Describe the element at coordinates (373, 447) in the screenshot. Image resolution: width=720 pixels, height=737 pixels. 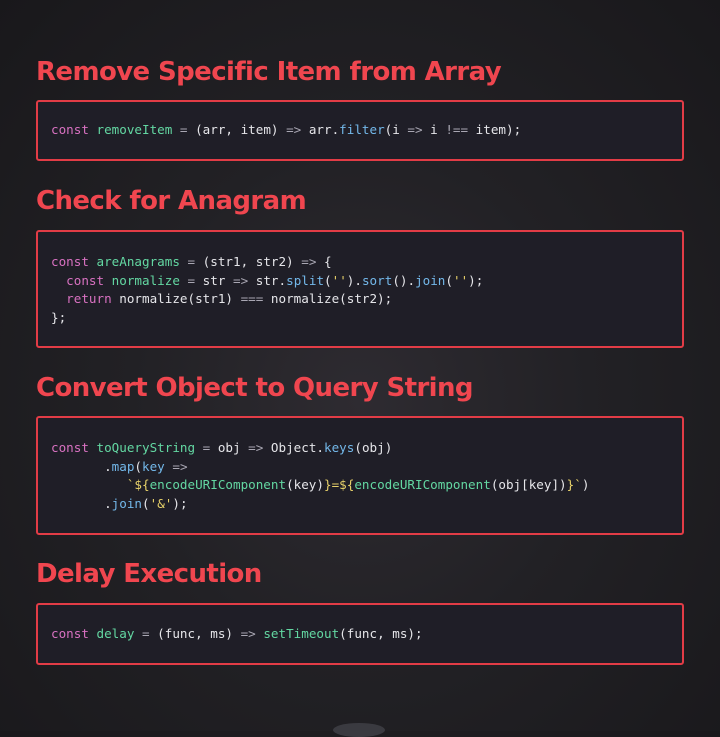
I see `code-token: (obj)` at that location.